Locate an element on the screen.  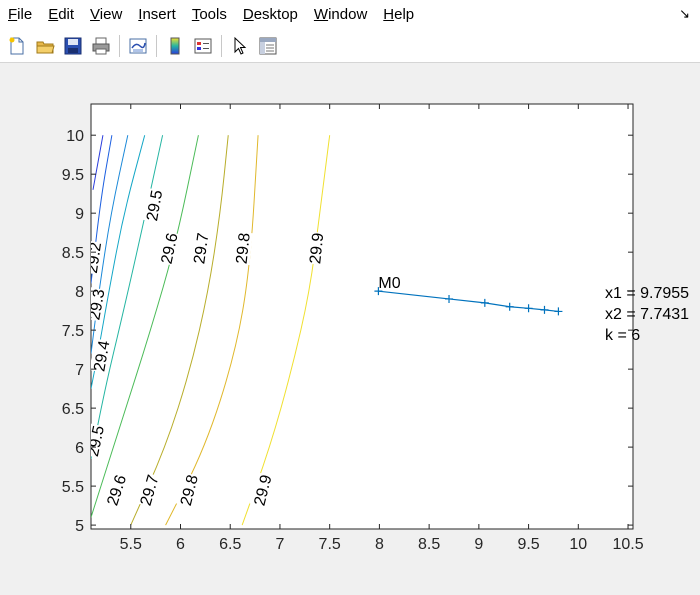
menu-accelerator: D is located at coordinates (248, 14).